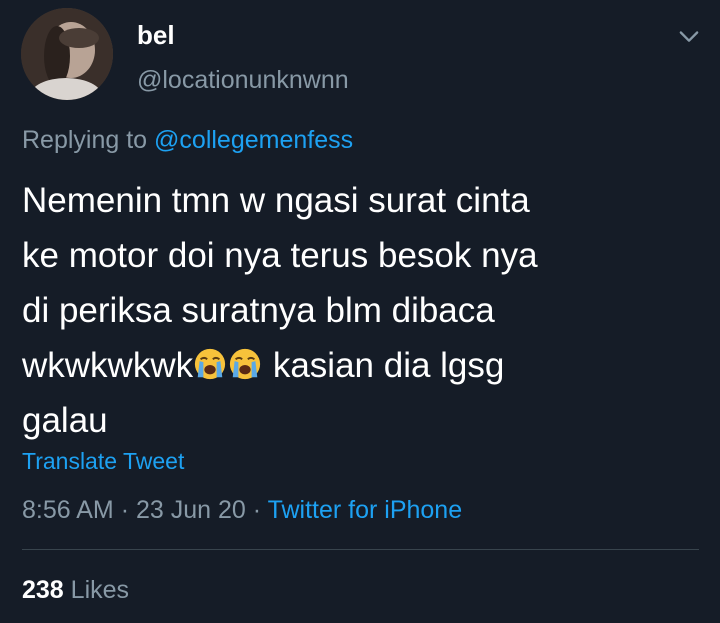  I want to click on replying-to-line: Replying to @collegemenfess, so click(187, 140).